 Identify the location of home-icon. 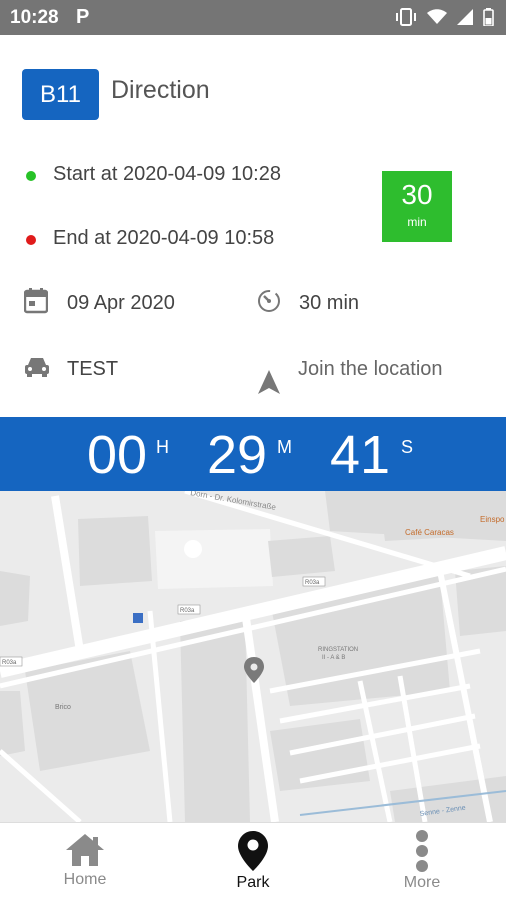
(85, 852).